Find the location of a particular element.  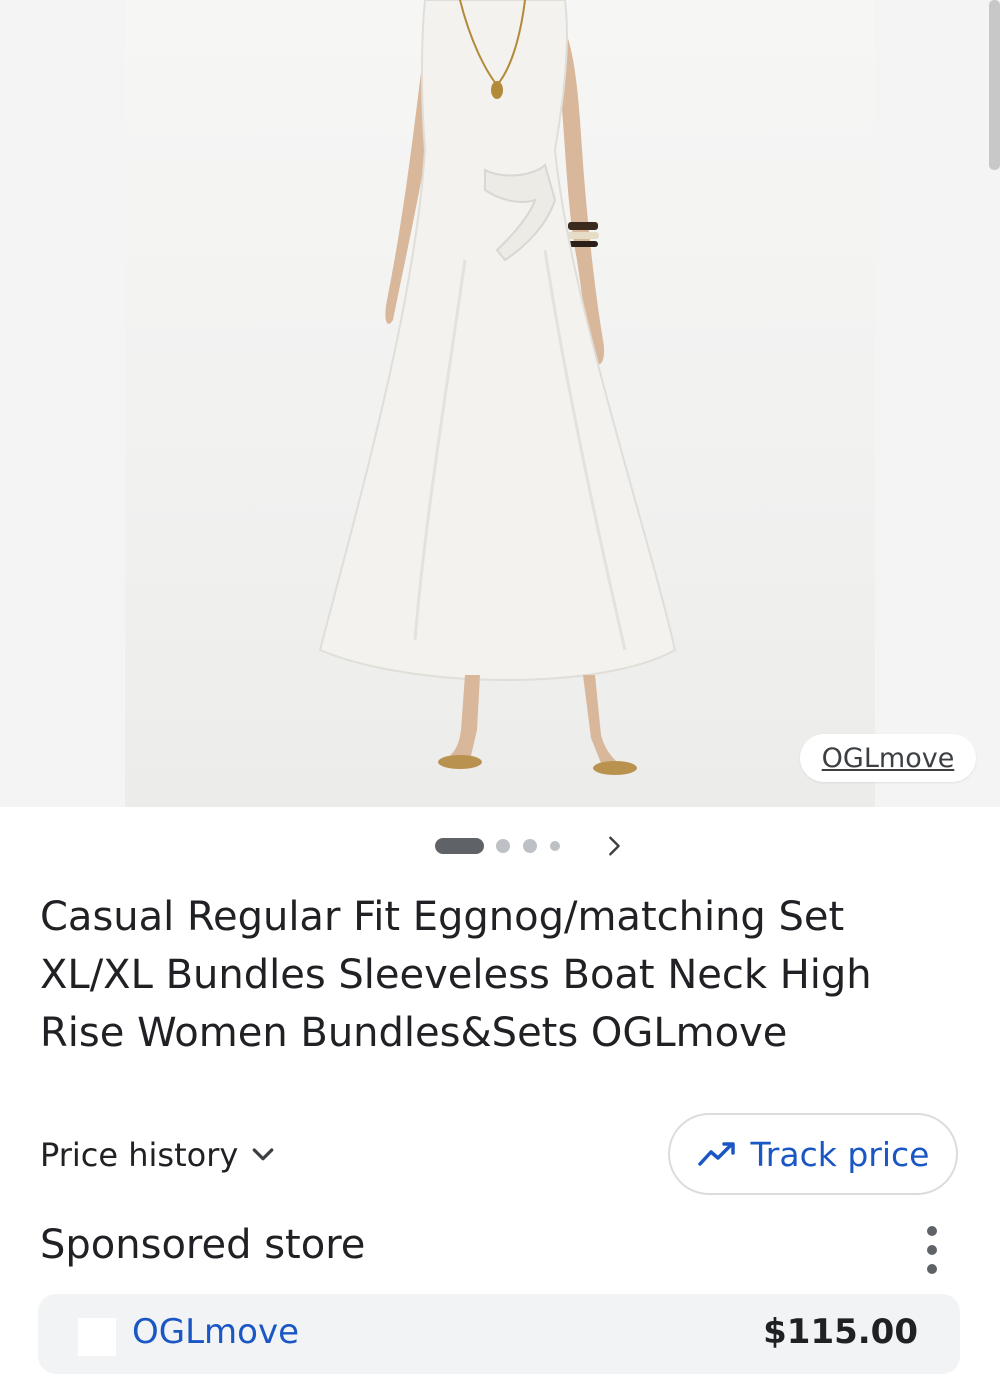

chevron-right-icon is located at coordinates (614, 846).